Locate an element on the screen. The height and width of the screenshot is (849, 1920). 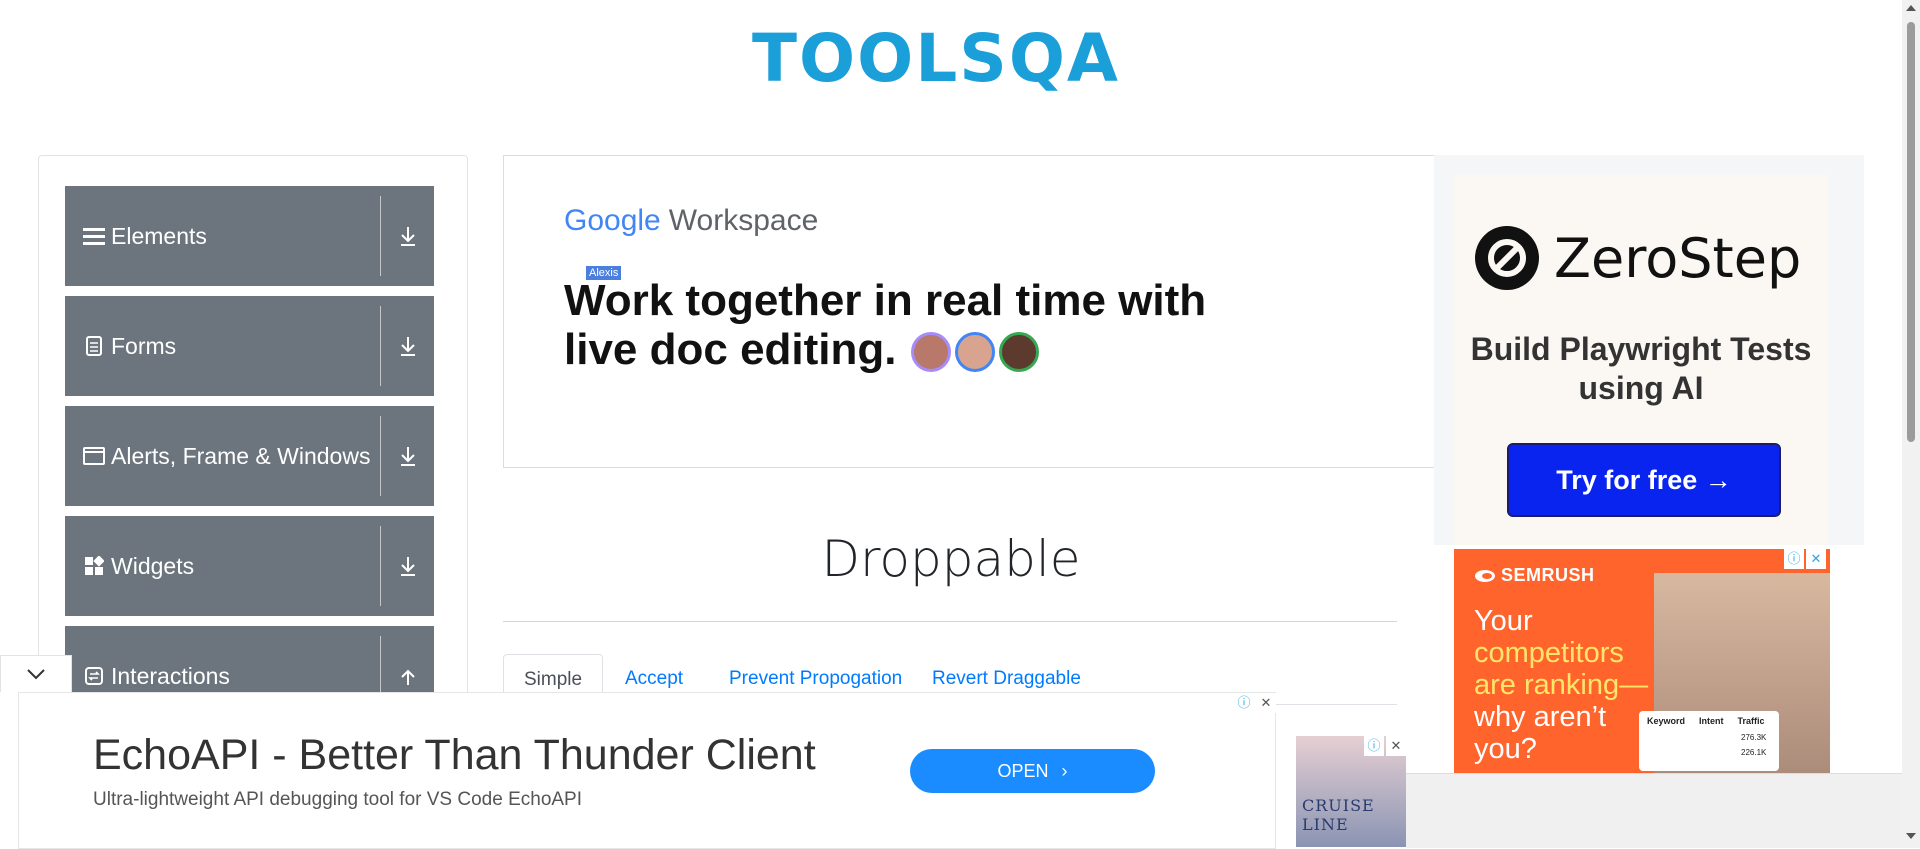
zerostep-logo: ZeroStep is located at coordinates (1637, 258).